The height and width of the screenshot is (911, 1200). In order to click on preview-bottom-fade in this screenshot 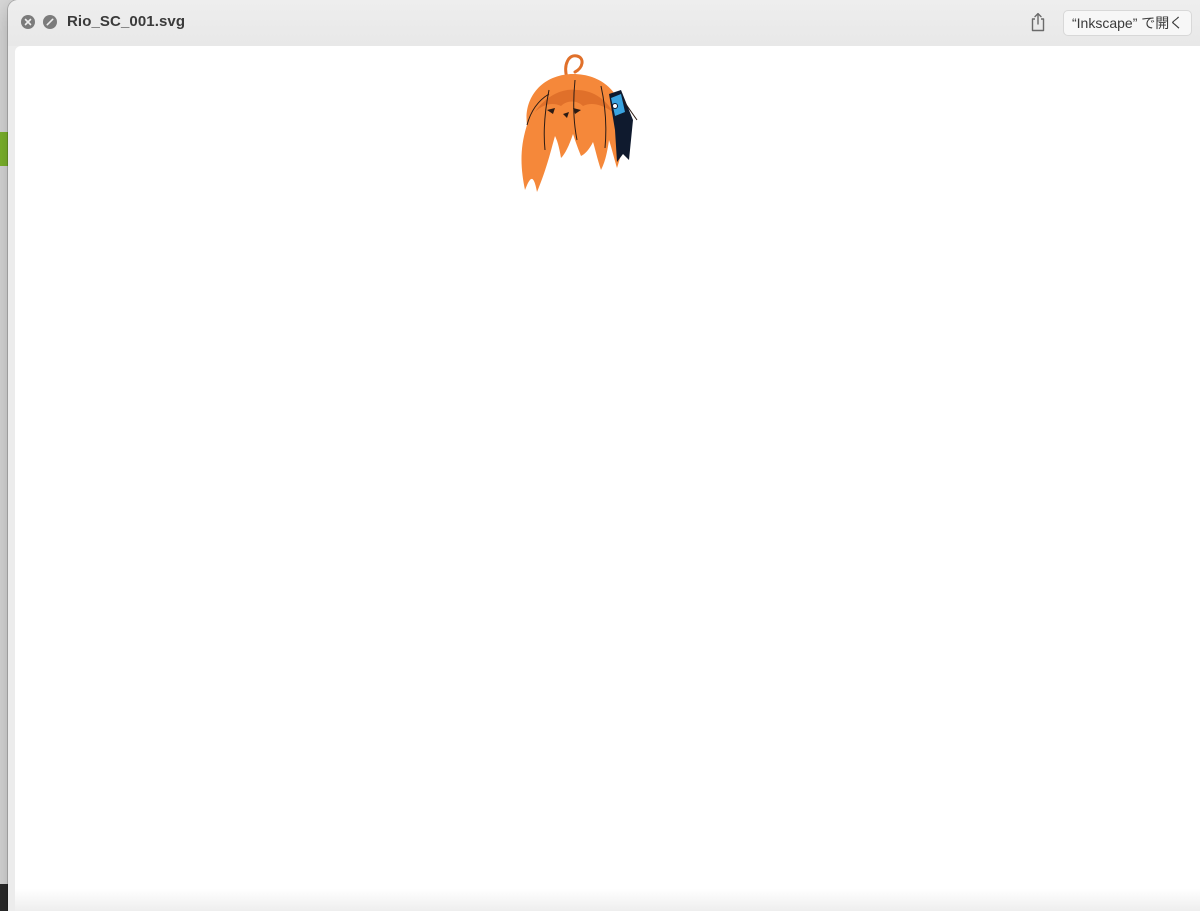, I will do `click(607, 900)`.